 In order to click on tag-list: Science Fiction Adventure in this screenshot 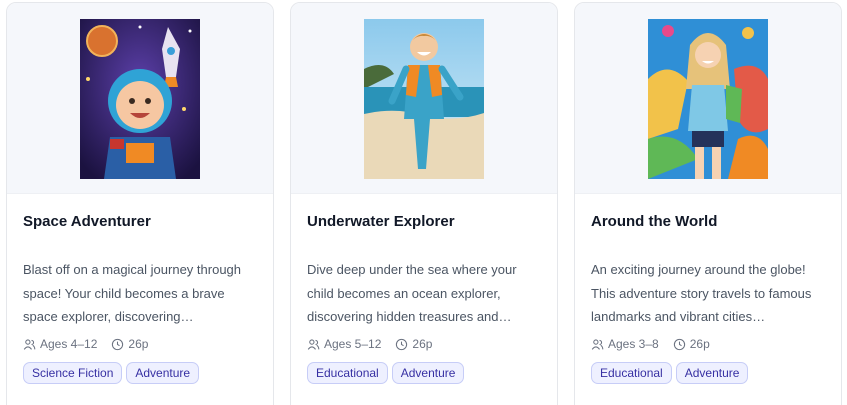, I will do `click(140, 373)`.